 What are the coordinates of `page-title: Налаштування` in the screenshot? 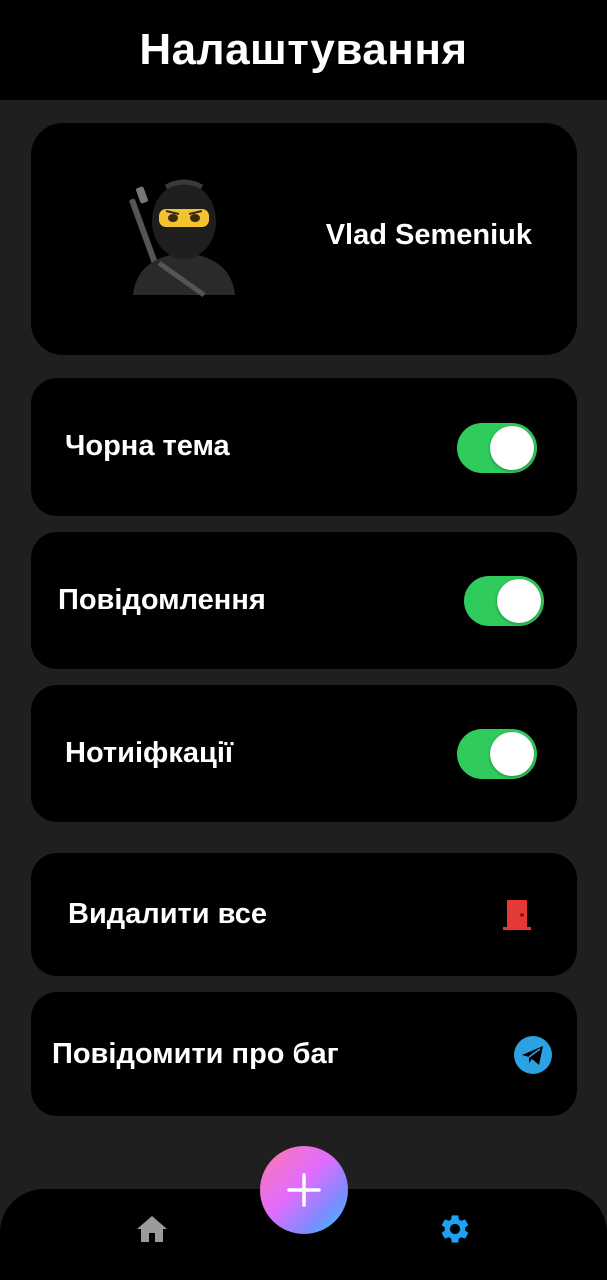 It's located at (303, 49).